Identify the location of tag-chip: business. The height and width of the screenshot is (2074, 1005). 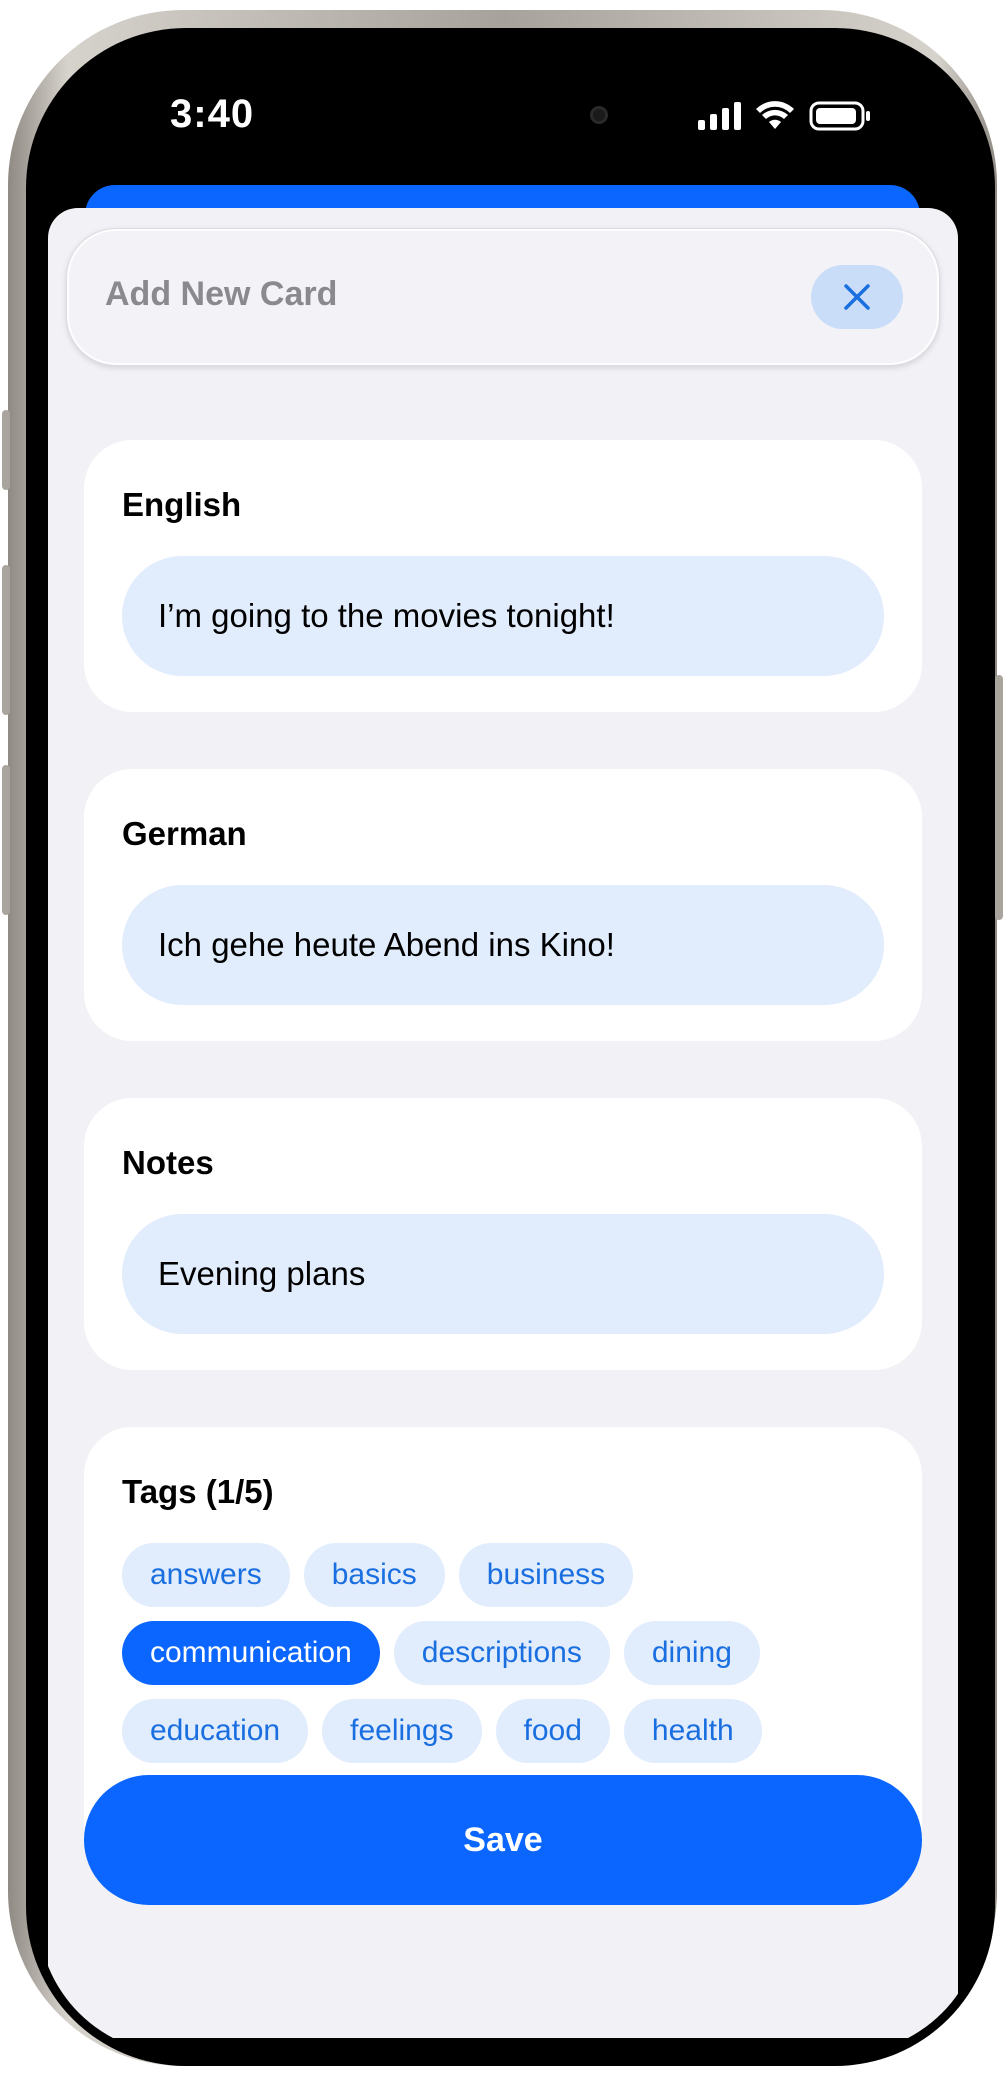
(546, 1575).